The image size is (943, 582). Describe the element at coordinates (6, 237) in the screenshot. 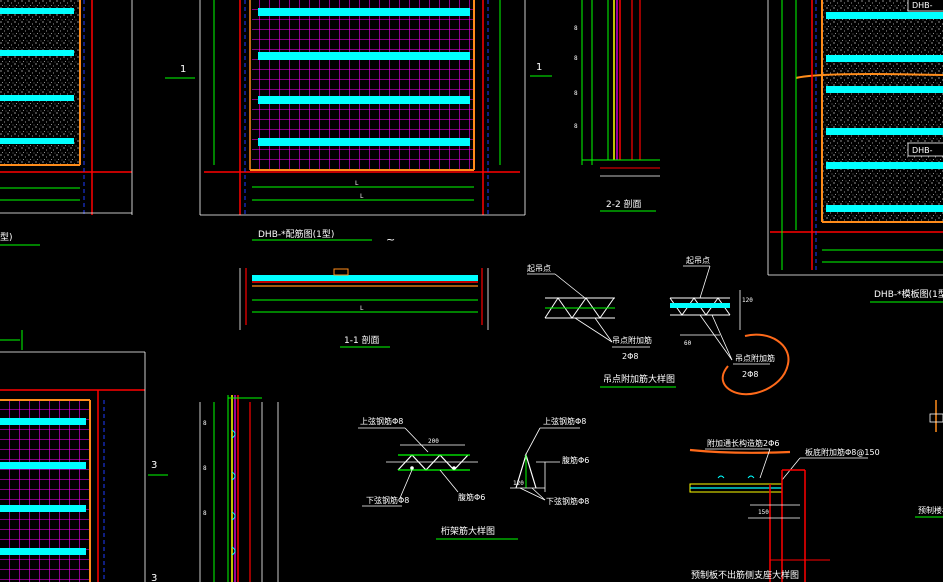

I see `plan-title-left: 型)` at that location.